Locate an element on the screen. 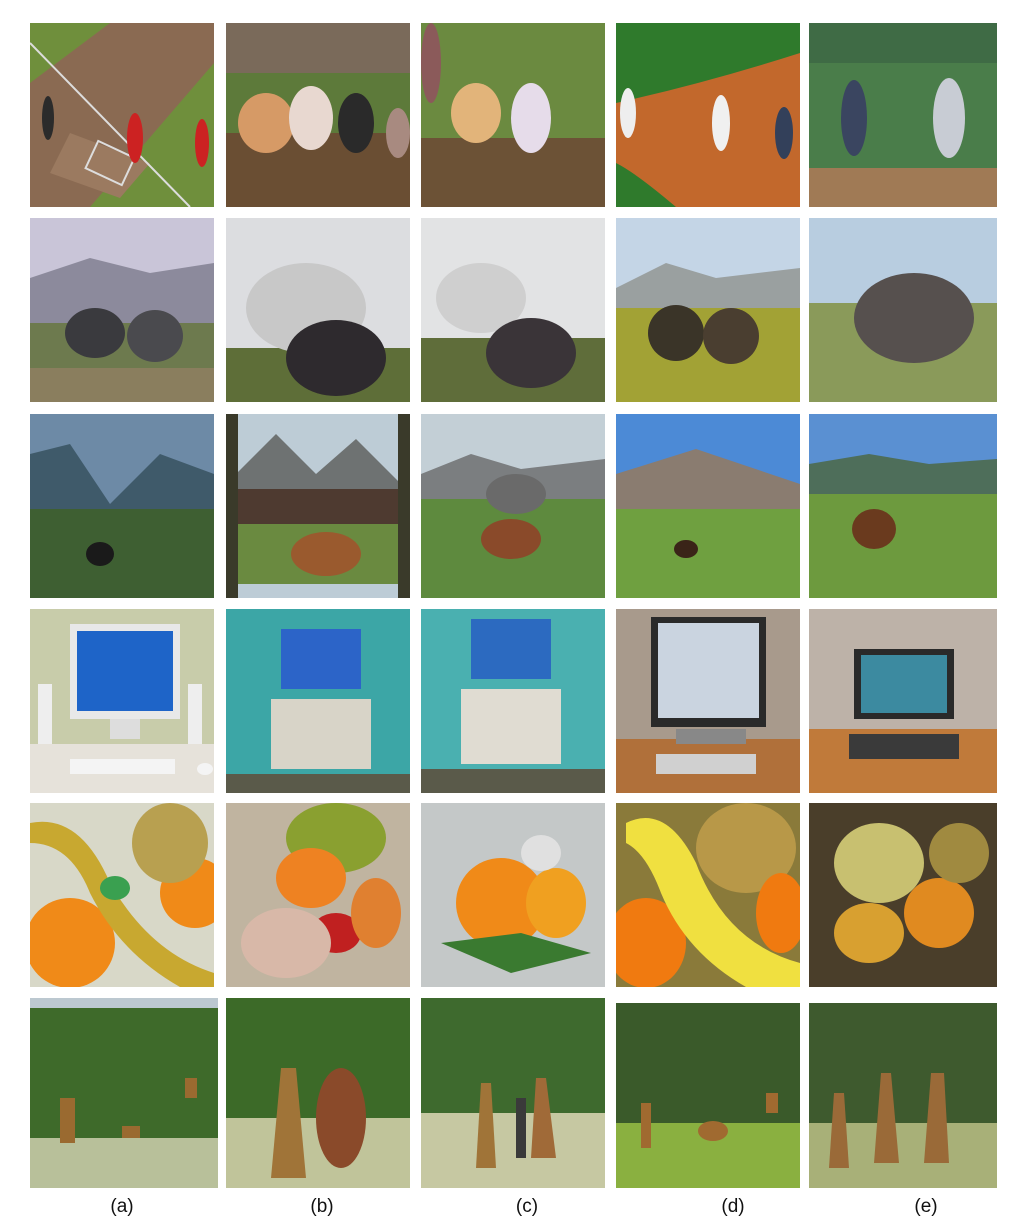 The width and height of the screenshot is (1024, 1228). image-r1-e is located at coordinates (903, 115).